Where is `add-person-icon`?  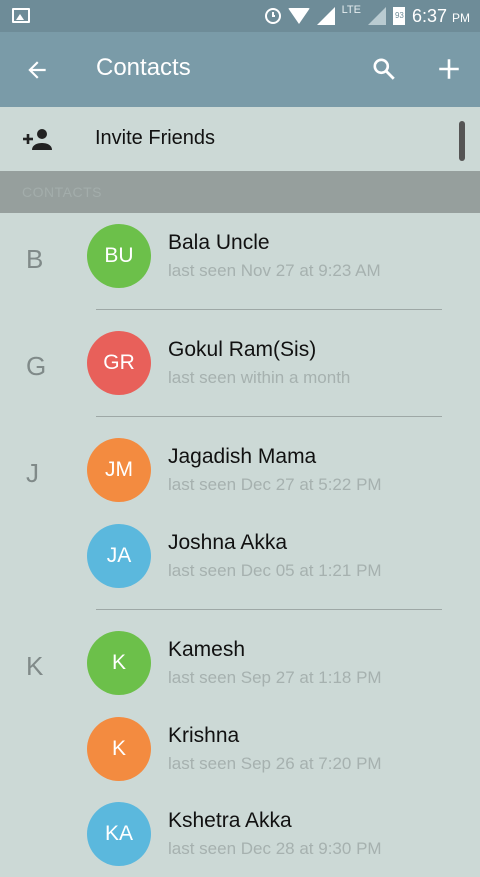 add-person-icon is located at coordinates (37, 139).